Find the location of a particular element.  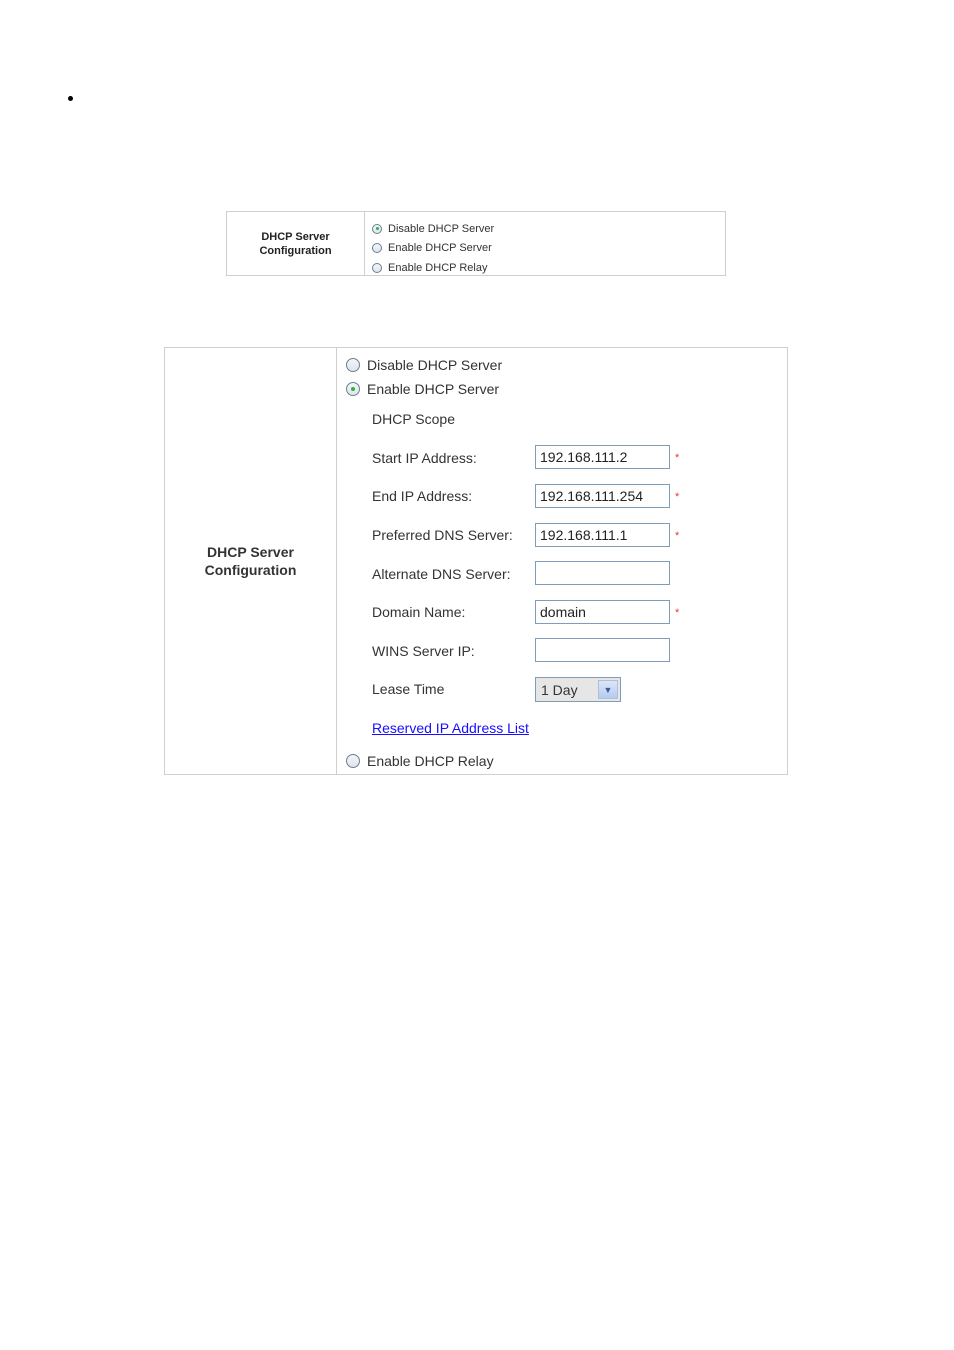

chevron-down-icon: ▼ is located at coordinates (608, 689).